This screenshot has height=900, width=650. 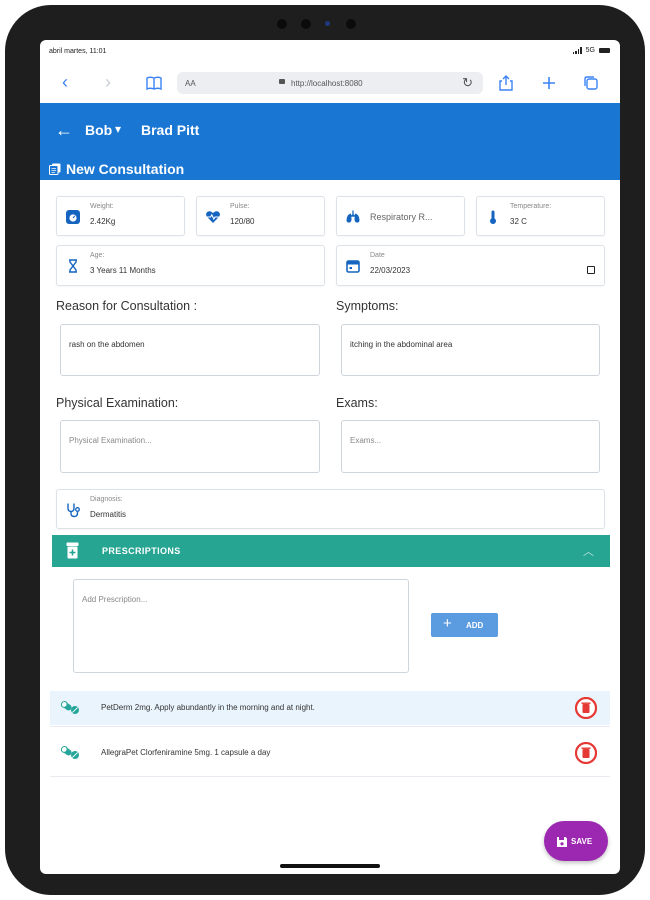 I want to click on network-label: 5G, so click(x=590, y=50).